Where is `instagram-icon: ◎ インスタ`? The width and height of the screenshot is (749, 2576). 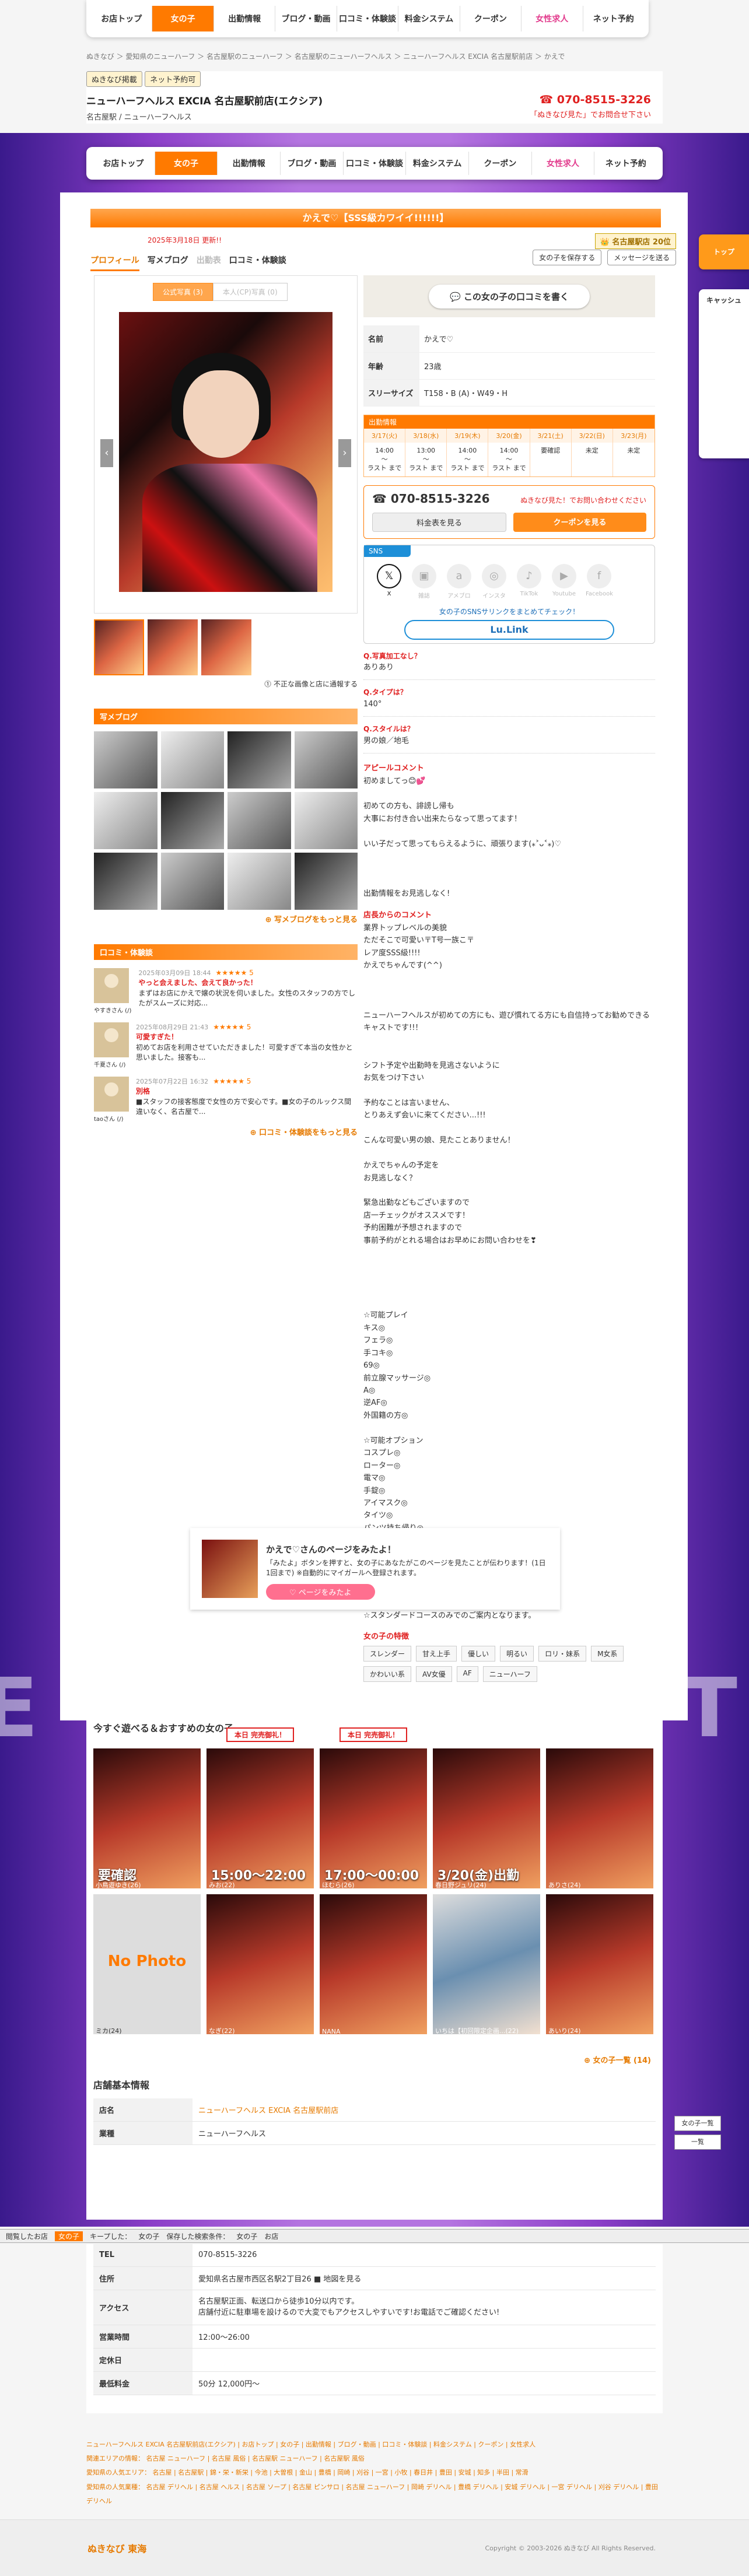 instagram-icon: ◎ インスタ is located at coordinates (494, 581).